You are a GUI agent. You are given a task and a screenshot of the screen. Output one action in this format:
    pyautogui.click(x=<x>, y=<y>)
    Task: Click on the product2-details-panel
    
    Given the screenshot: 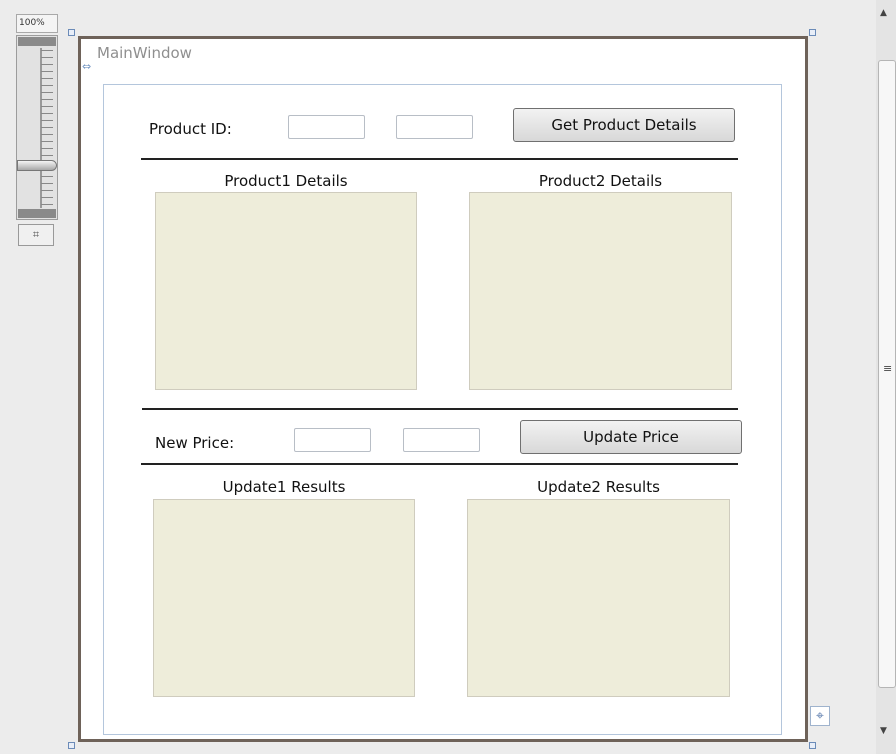 What is the action you would take?
    pyautogui.click(x=600, y=291)
    